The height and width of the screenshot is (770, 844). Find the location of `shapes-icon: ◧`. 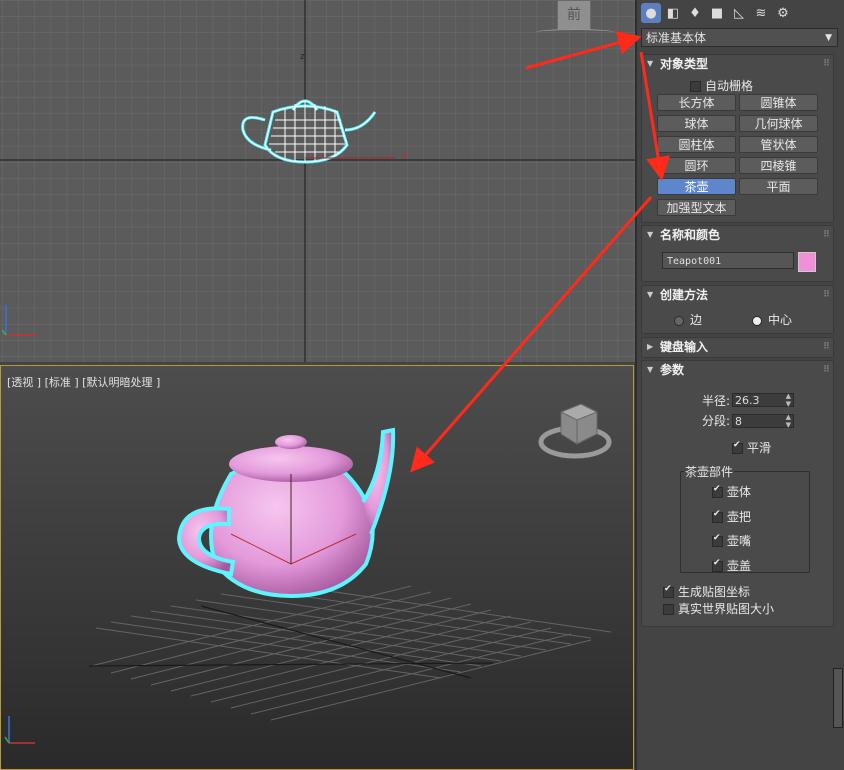

shapes-icon: ◧ is located at coordinates (673, 13).